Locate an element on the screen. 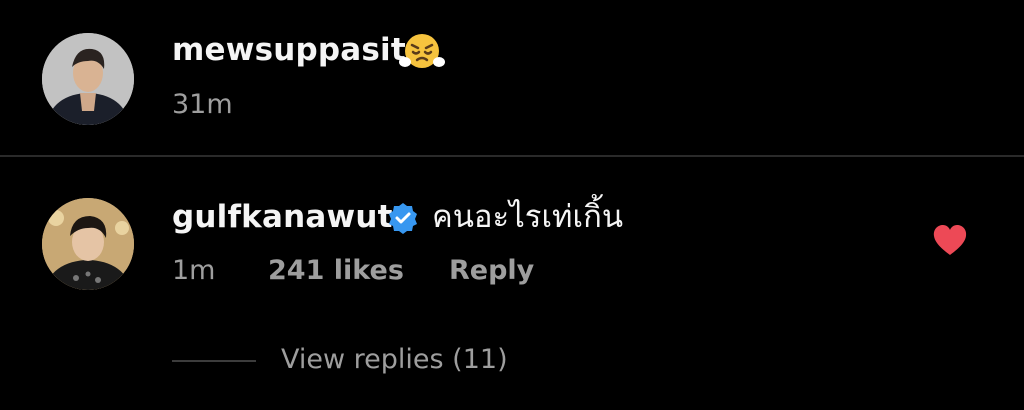 The image size is (1024, 410). reply-button: Reply is located at coordinates (491, 271).